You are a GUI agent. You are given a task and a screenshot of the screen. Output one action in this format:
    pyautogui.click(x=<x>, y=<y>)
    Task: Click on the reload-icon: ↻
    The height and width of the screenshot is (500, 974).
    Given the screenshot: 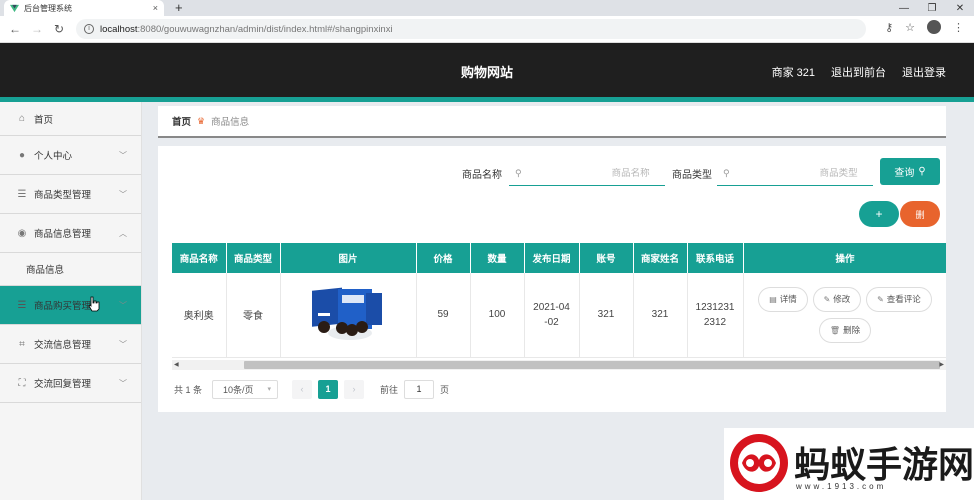 What is the action you would take?
    pyautogui.click(x=59, y=29)
    